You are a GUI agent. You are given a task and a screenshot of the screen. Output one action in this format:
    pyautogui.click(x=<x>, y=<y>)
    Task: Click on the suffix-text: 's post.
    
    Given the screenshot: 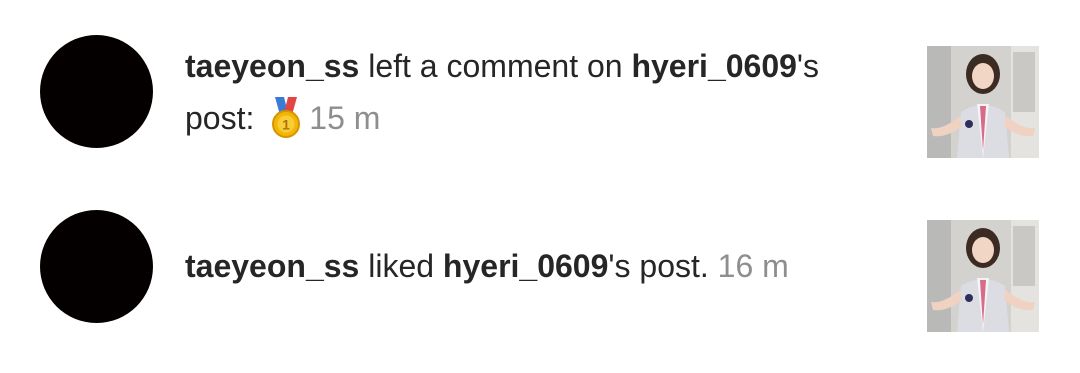 What is the action you would take?
    pyautogui.click(x=663, y=266)
    